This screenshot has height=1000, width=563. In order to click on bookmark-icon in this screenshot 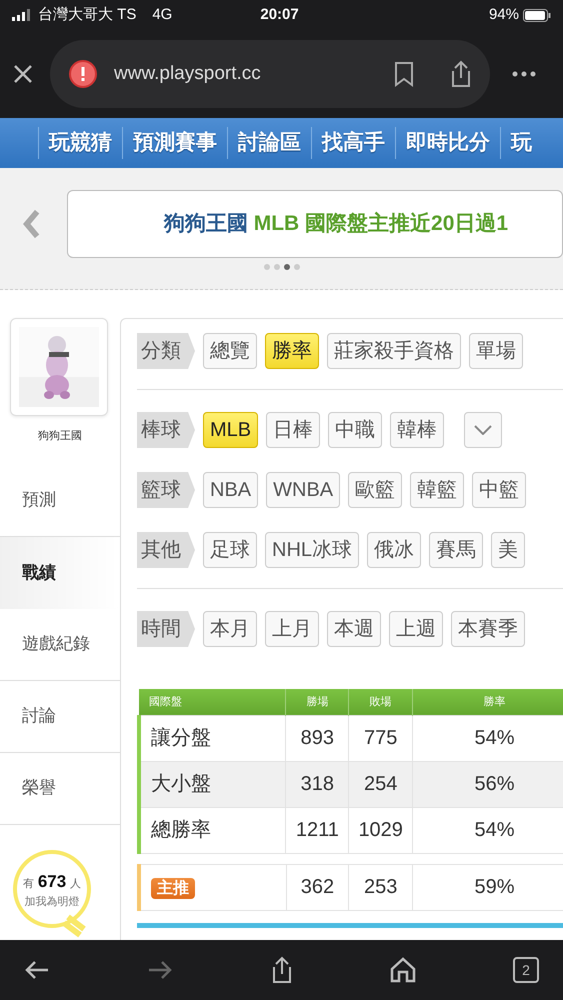, I will do `click(404, 74)`.